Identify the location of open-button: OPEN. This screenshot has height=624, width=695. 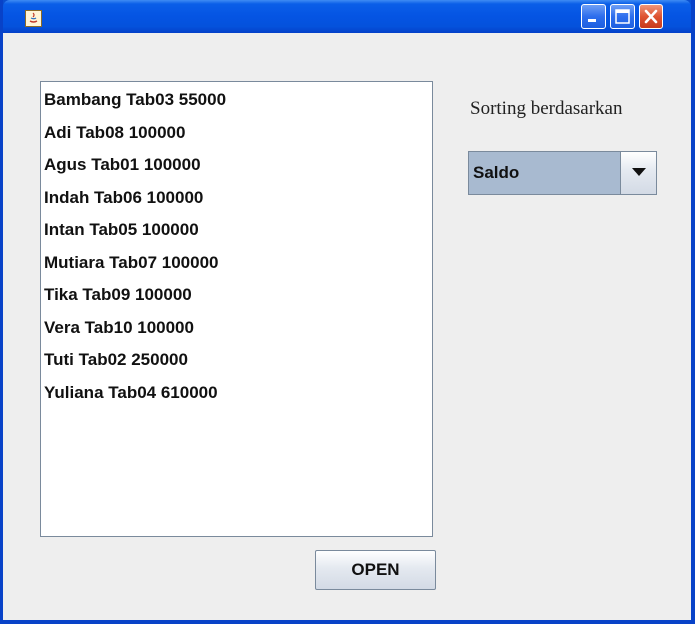
(375, 570).